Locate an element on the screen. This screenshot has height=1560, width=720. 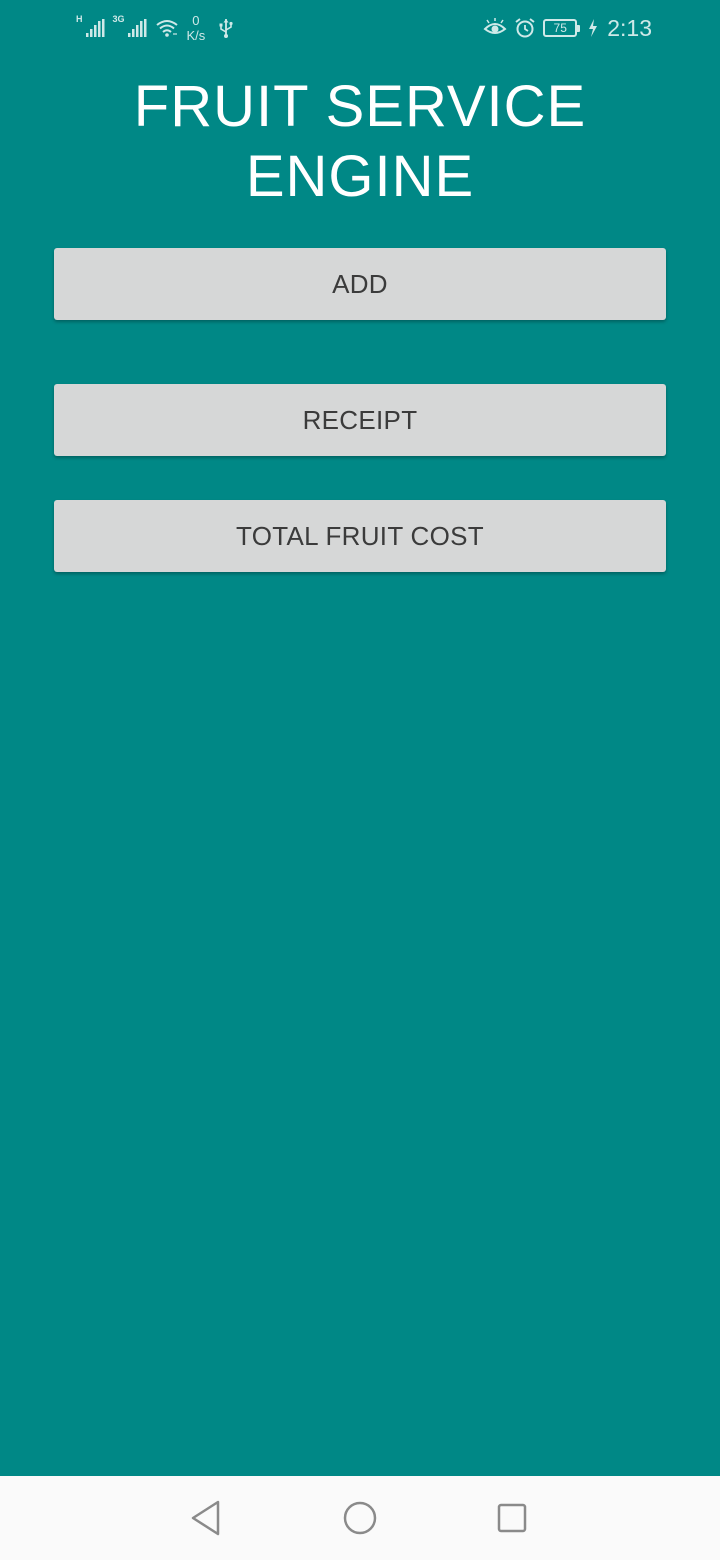
nav-back-button is located at coordinates (206, 1518).